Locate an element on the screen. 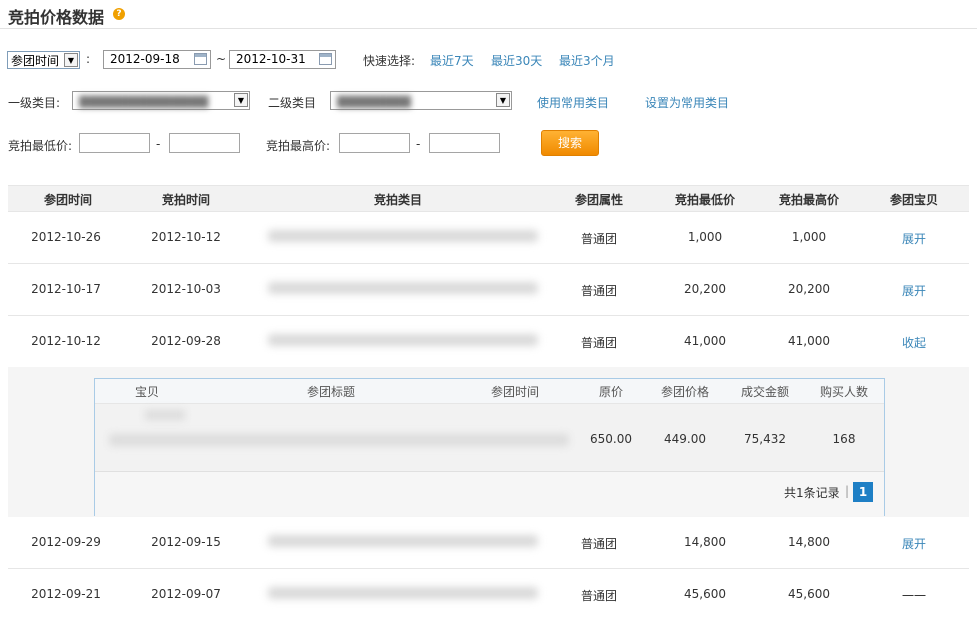 The width and height of the screenshot is (977, 621). item-info-blurred is located at coordinates (339, 440).